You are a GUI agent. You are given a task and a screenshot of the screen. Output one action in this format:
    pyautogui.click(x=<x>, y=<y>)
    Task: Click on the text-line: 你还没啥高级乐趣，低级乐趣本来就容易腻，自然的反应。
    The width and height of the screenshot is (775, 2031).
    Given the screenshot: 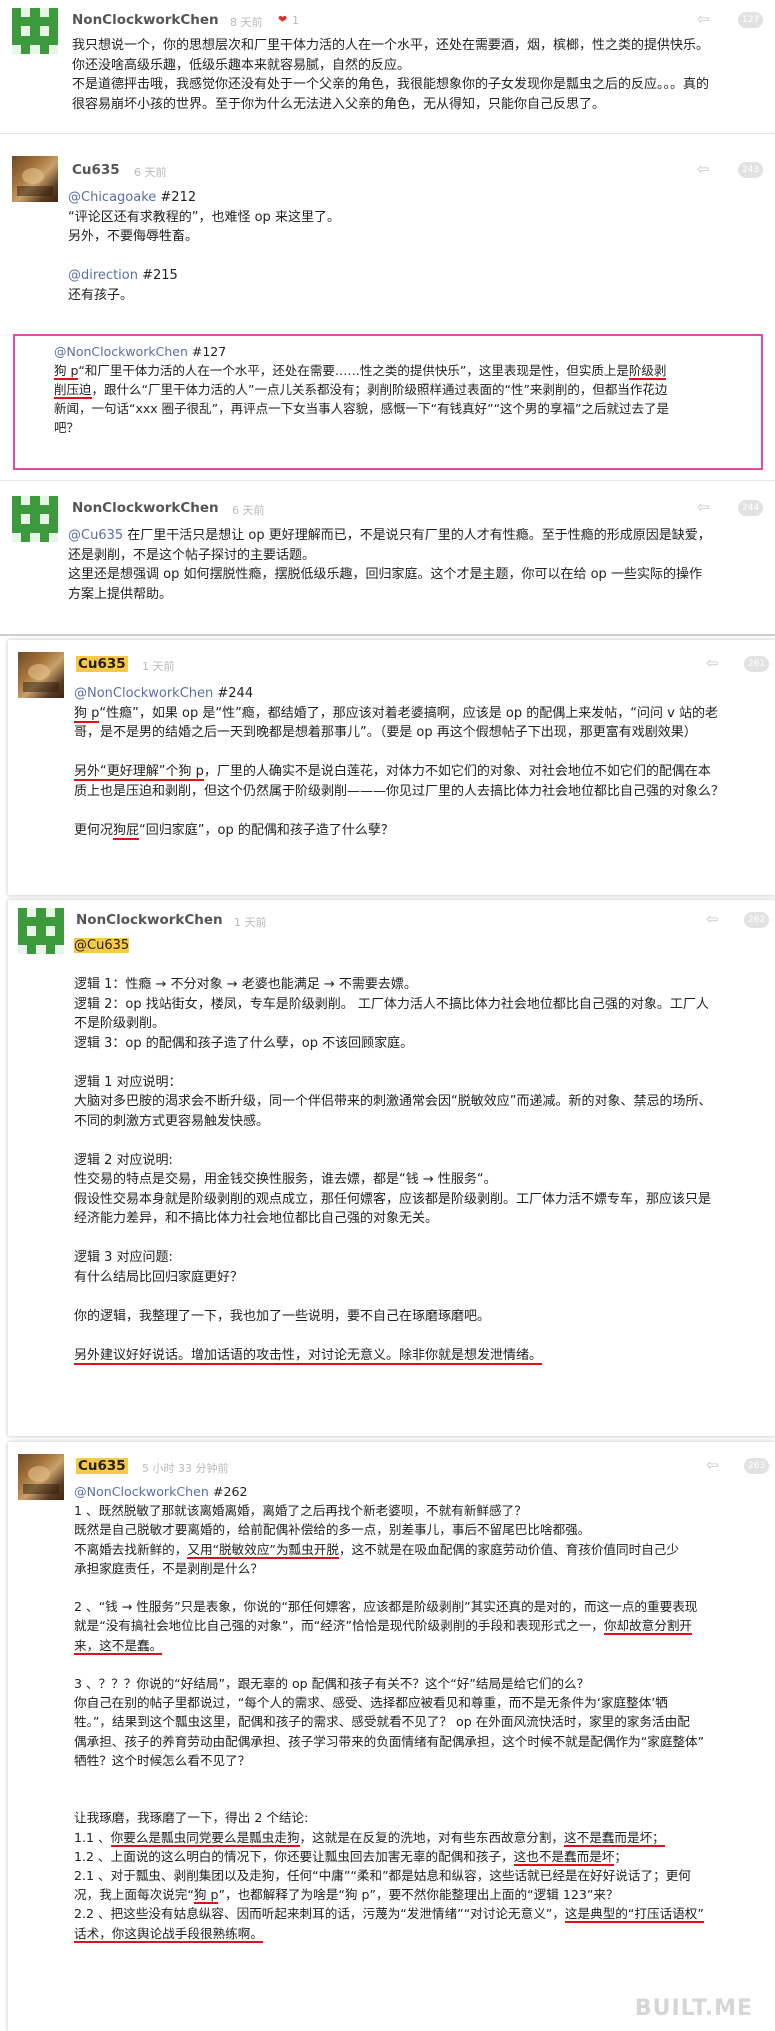 What is the action you would take?
    pyautogui.click(x=241, y=65)
    